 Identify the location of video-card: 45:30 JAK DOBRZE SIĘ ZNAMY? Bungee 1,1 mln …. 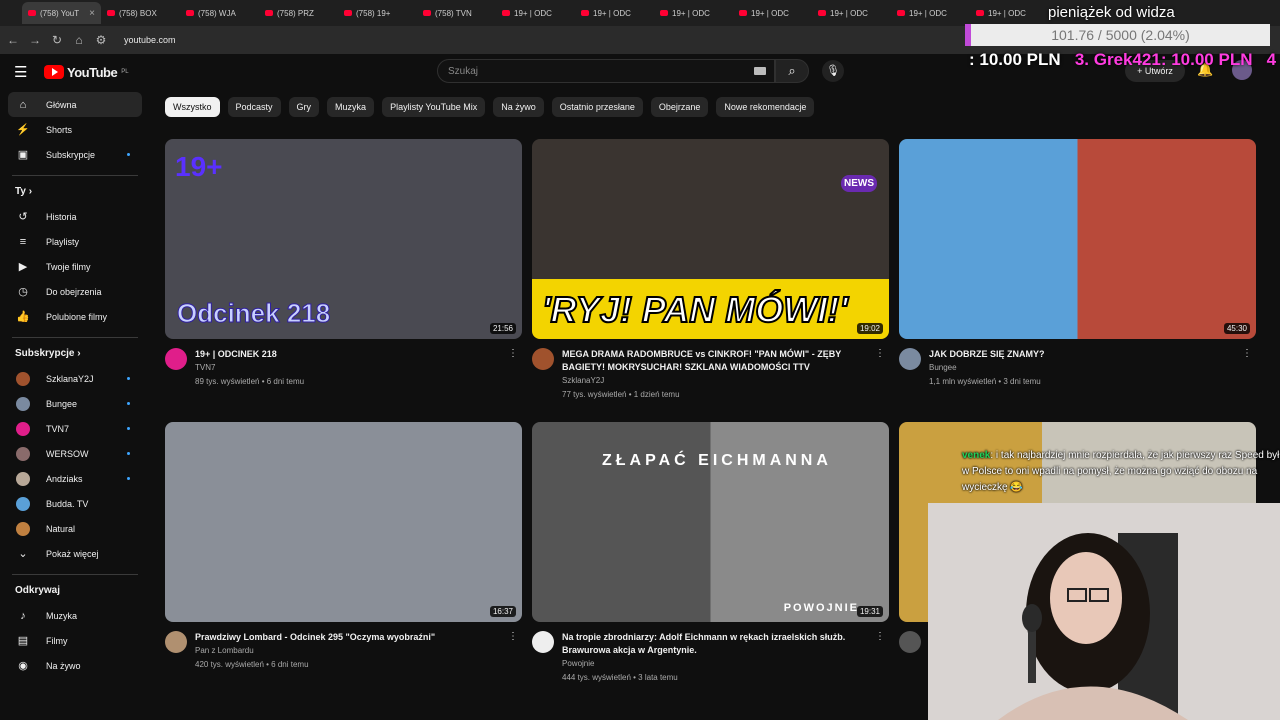
(1077, 264).